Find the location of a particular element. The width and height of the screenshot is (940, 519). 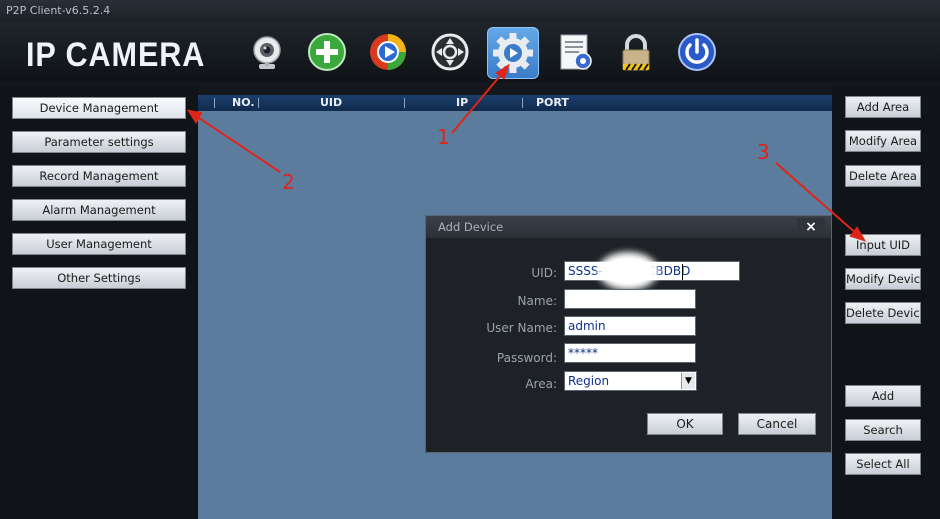

annotation-step-2: 2 is located at coordinates (288, 182).